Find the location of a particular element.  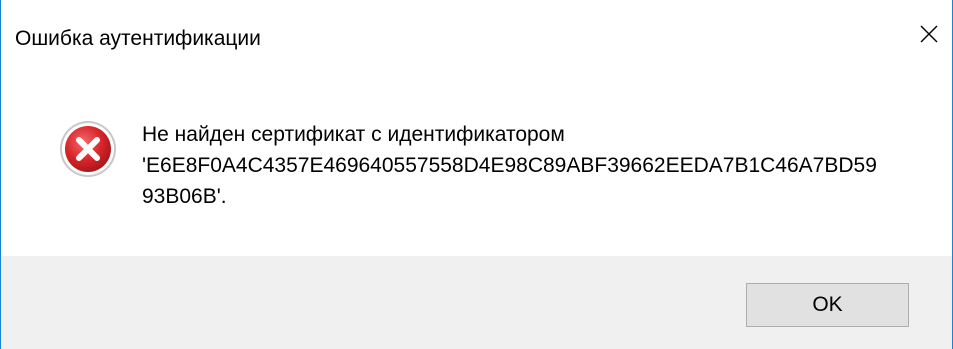

close-button is located at coordinates (929, 34).